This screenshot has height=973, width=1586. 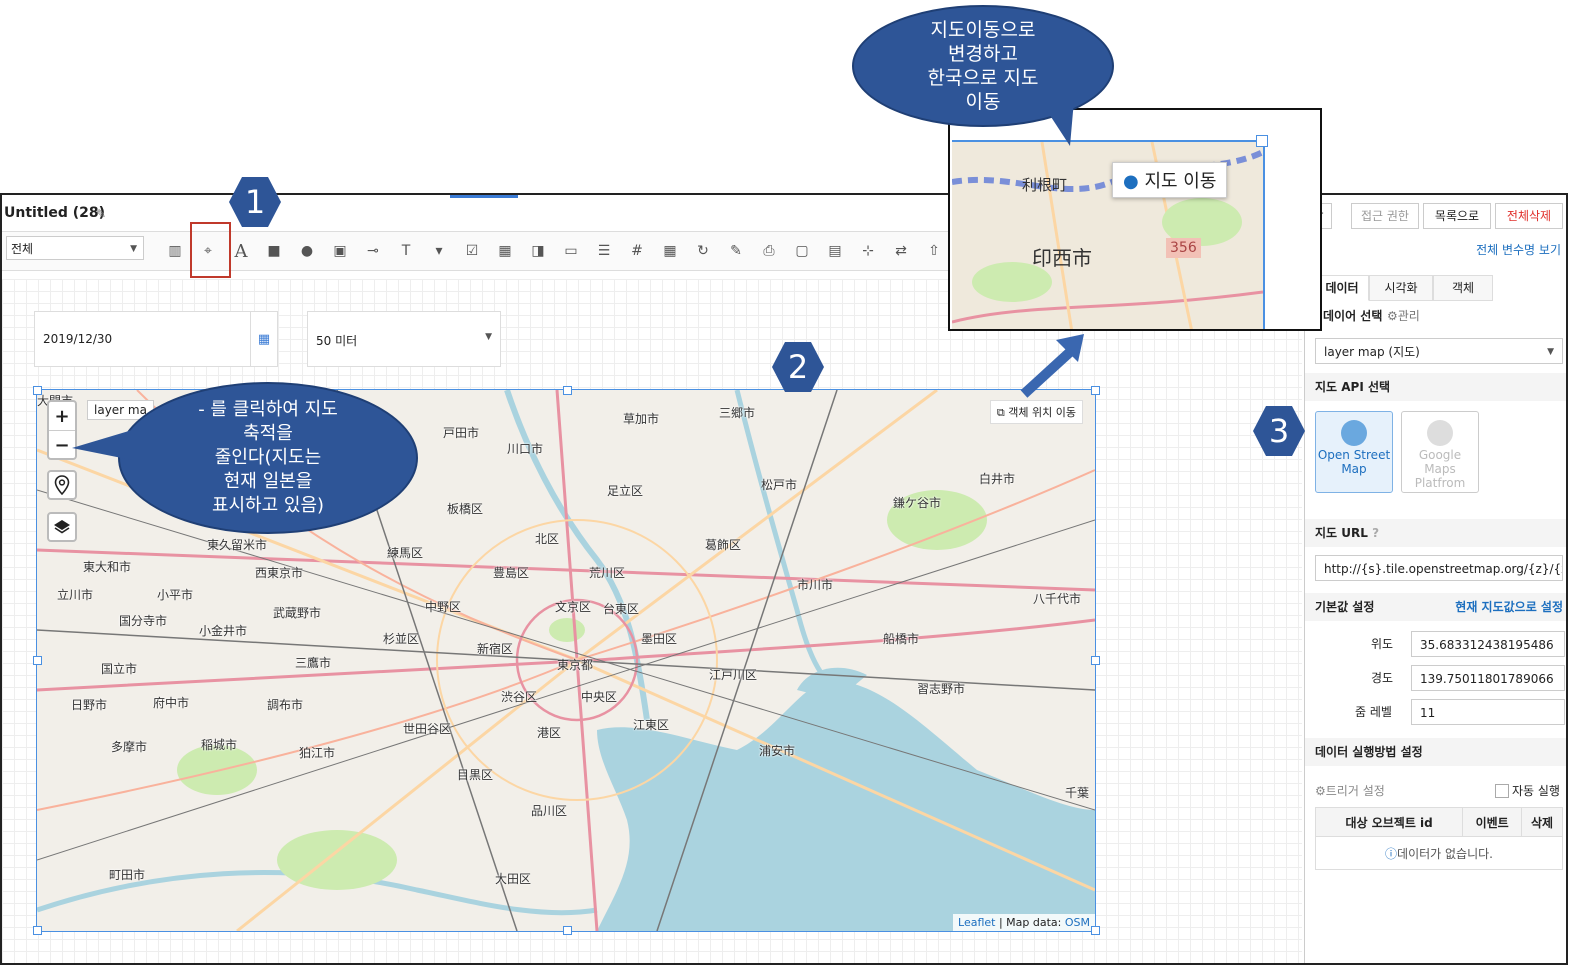 What do you see at coordinates (1392, 316) in the screenshot?
I see `gear-icon: ⚙` at bounding box center [1392, 316].